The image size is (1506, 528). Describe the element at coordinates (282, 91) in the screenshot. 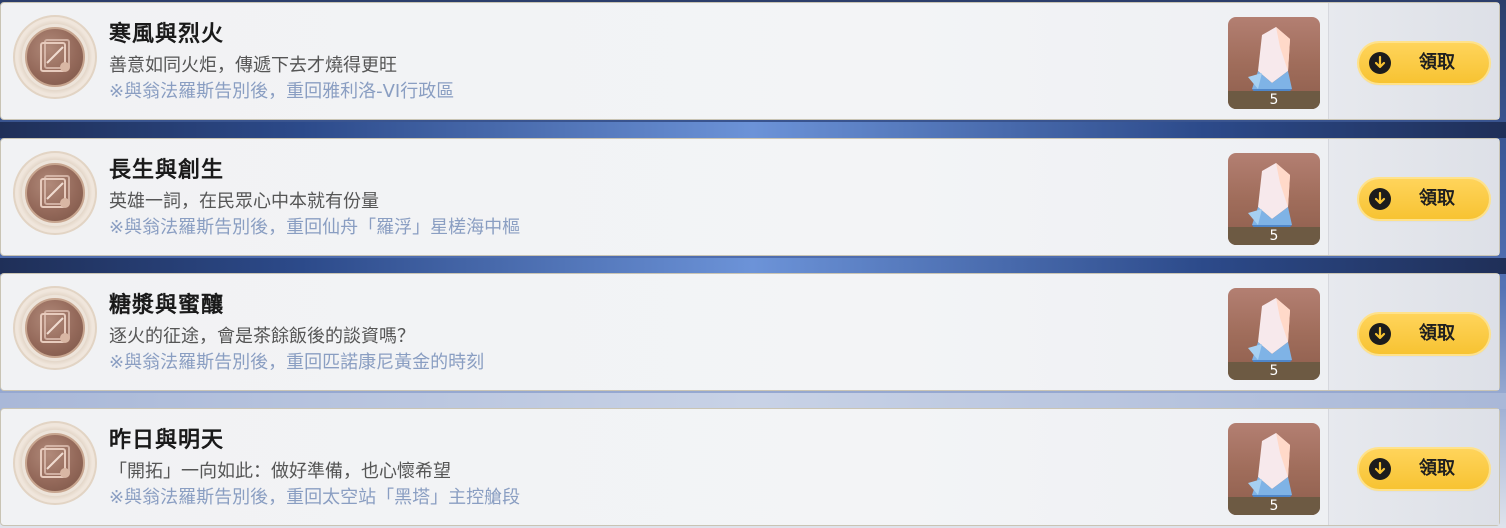

I see `quest-hint: ※與翁法羅斯告別後，重回雅利洛-VI行政區` at that location.